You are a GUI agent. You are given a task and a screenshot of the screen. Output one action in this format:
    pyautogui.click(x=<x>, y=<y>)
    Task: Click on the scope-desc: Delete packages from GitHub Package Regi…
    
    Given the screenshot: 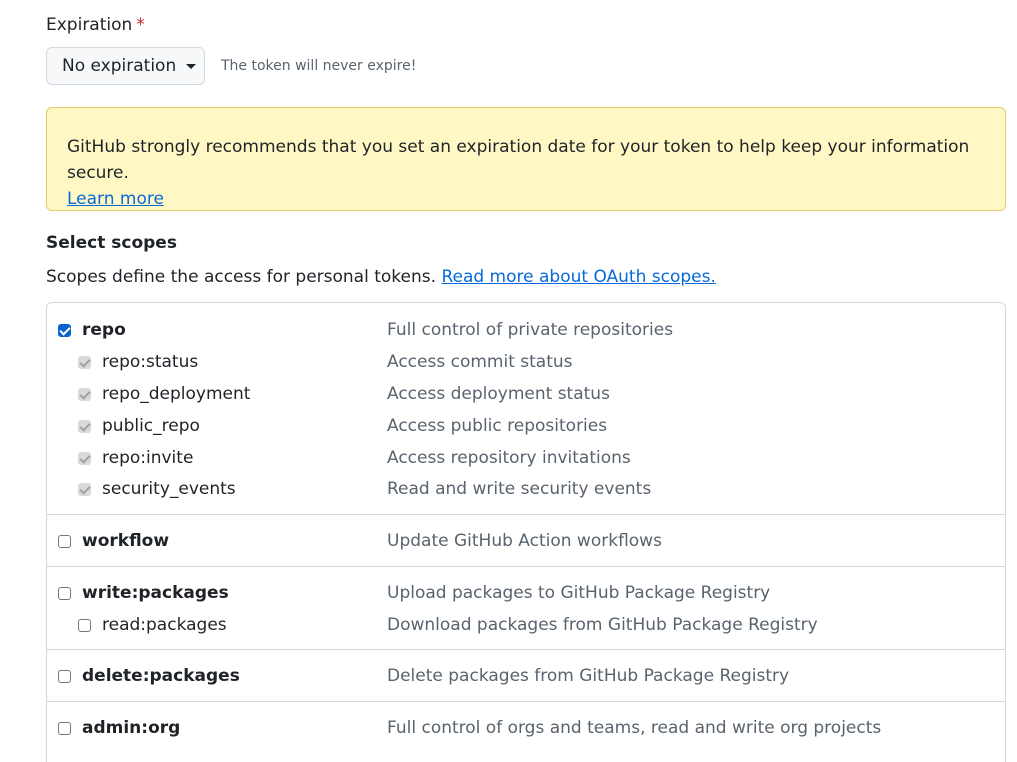 What is the action you would take?
    pyautogui.click(x=588, y=676)
    